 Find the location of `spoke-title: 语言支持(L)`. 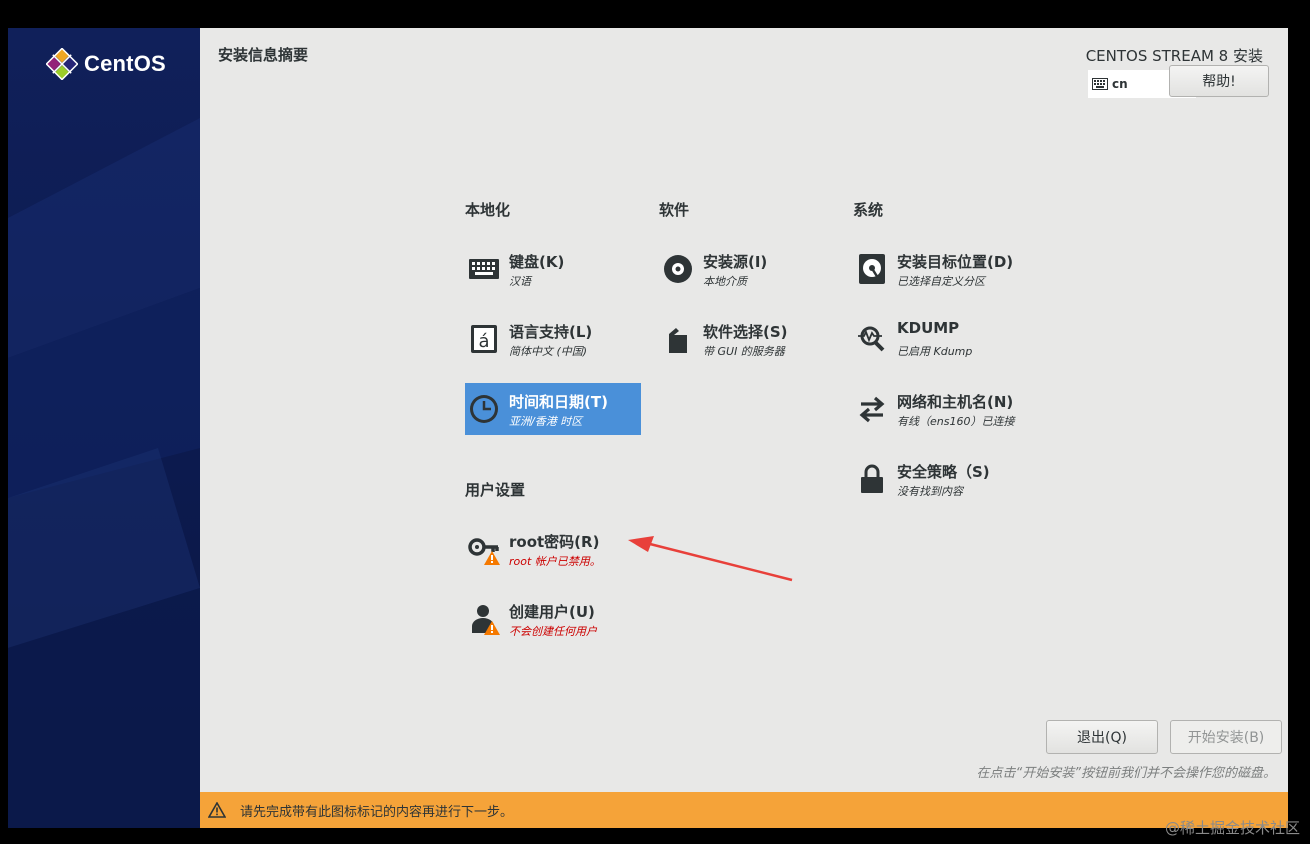

spoke-title: 语言支持(L) is located at coordinates (551, 332).